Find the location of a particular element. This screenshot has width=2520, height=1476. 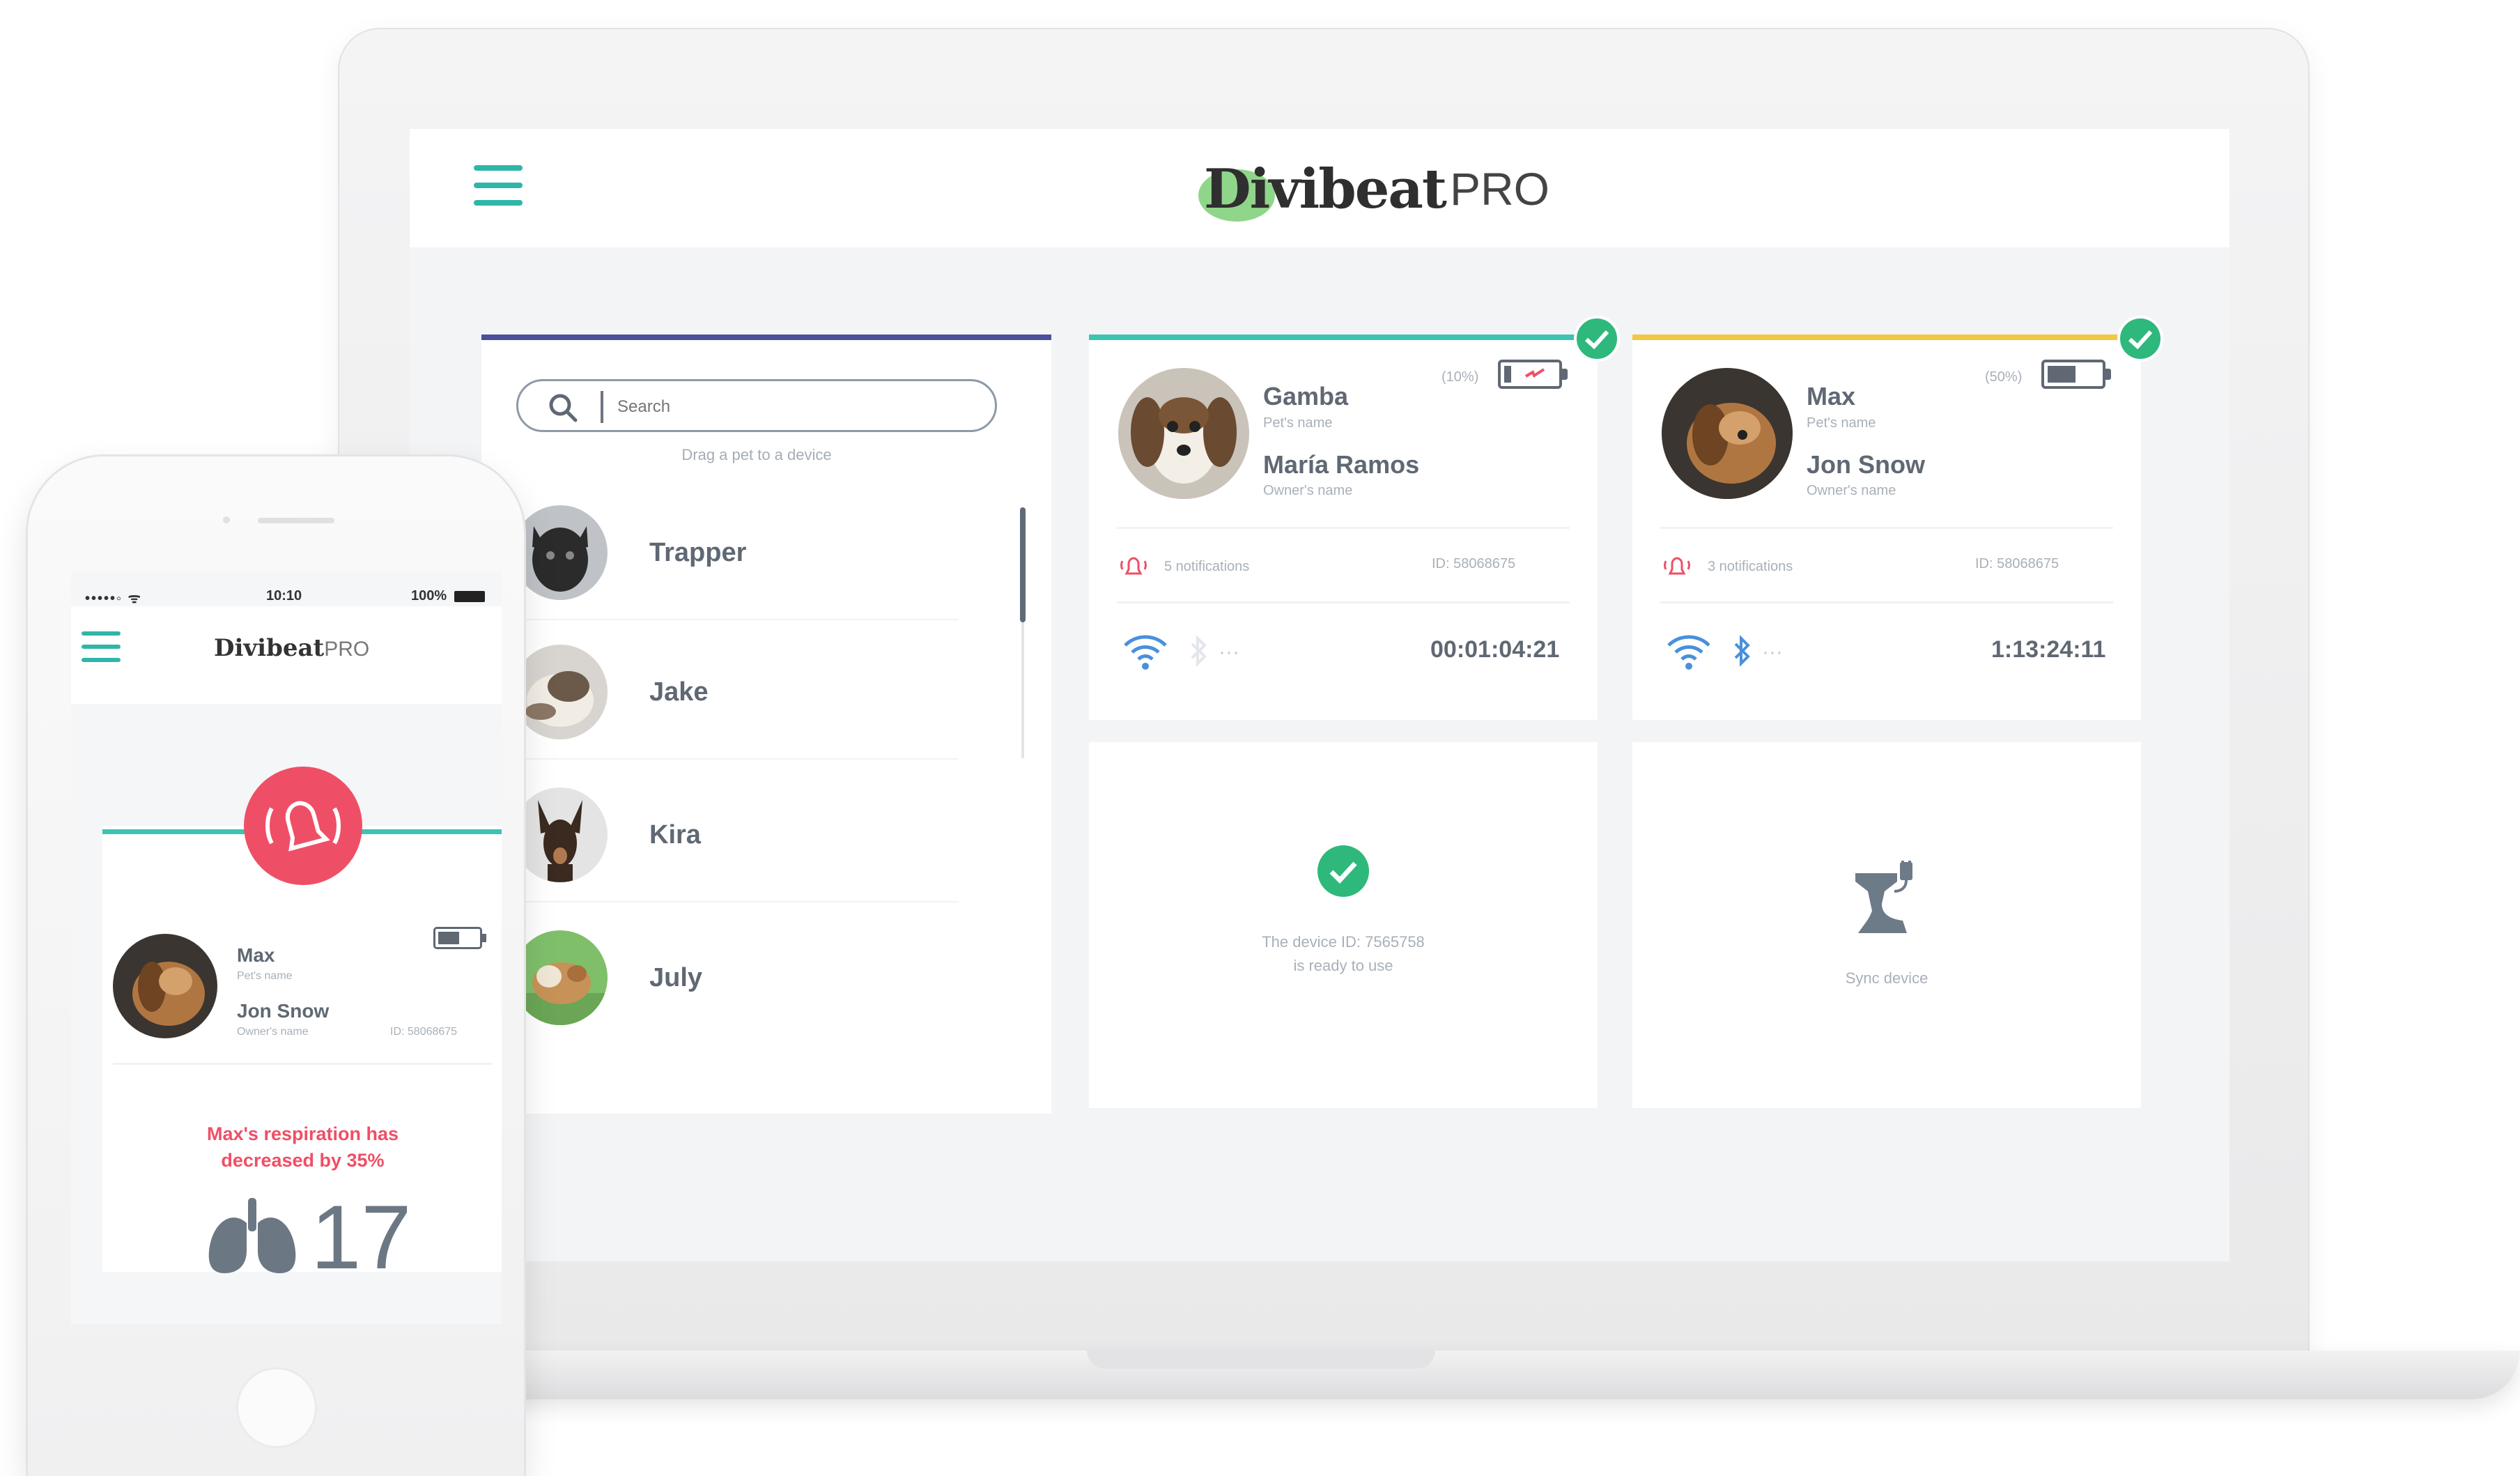

pet-name: Trapper is located at coordinates (698, 552).